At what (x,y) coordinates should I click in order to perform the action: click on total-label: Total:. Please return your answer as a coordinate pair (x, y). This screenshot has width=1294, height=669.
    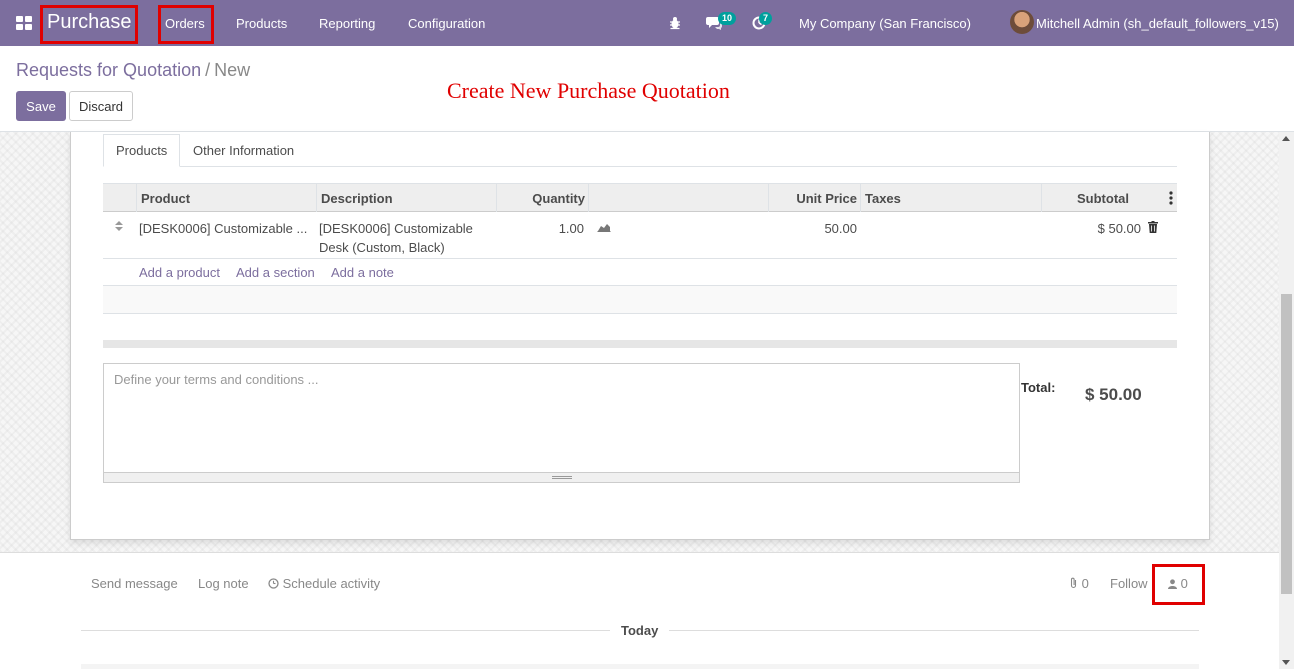
    Looking at the image, I should click on (1038, 387).